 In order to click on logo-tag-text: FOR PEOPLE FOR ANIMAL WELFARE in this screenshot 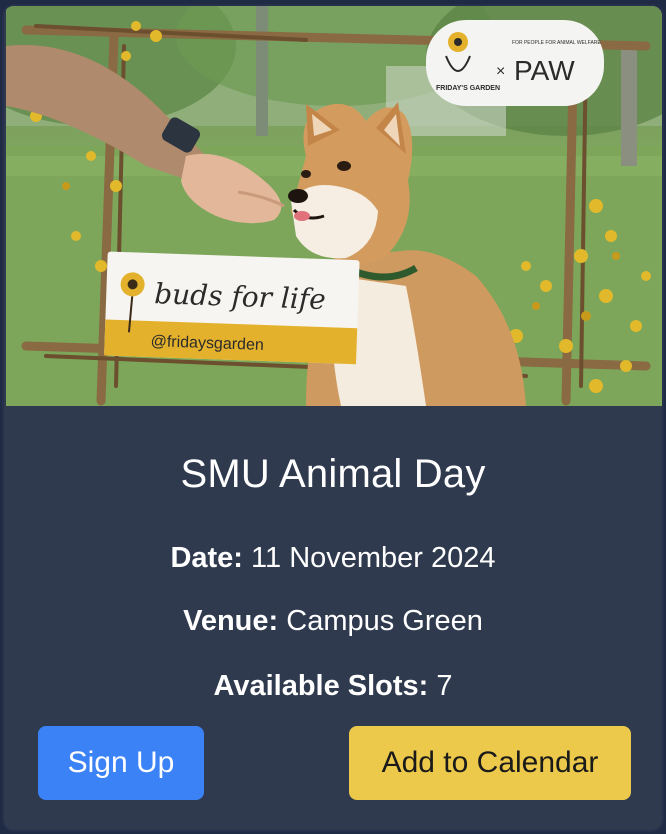, I will do `click(556, 43)`.